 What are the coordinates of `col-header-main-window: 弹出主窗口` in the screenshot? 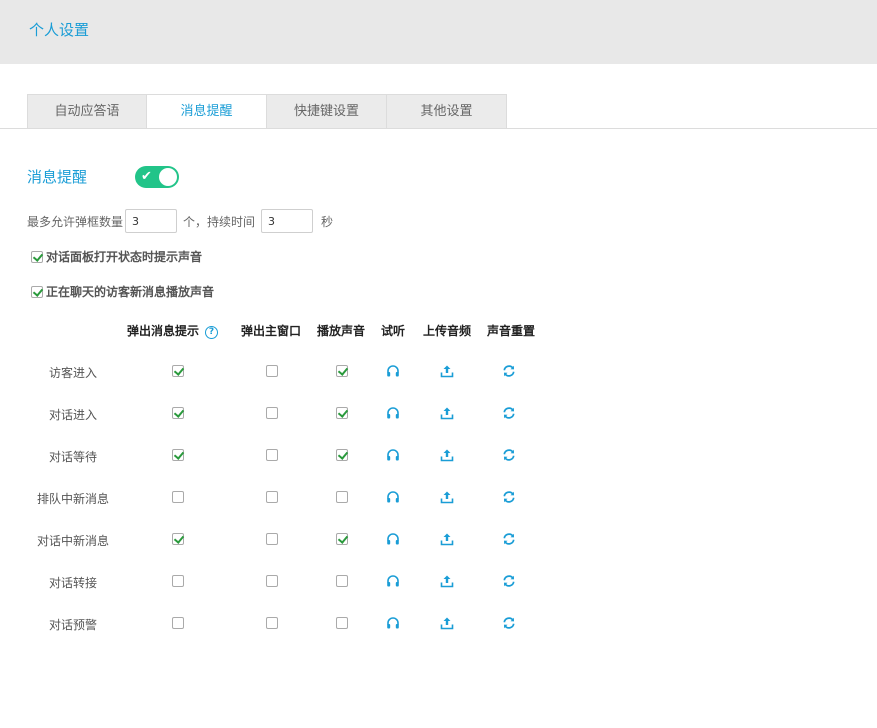 It's located at (271, 331).